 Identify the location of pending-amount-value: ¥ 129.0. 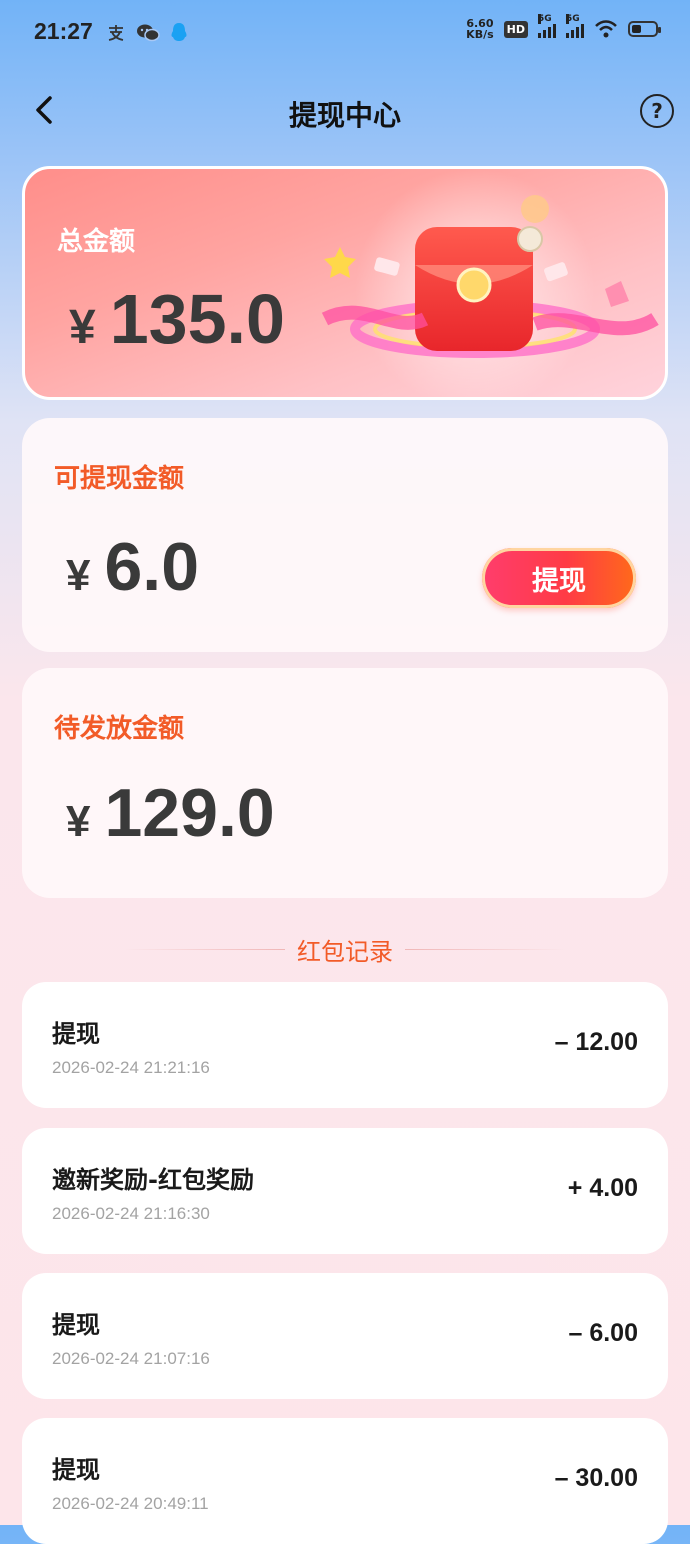
(170, 813).